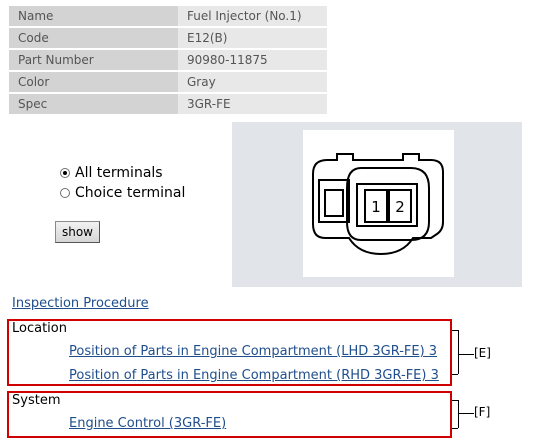 Image resolution: width=555 pixels, height=444 pixels. I want to click on connector-view: 1 2, so click(378, 203).